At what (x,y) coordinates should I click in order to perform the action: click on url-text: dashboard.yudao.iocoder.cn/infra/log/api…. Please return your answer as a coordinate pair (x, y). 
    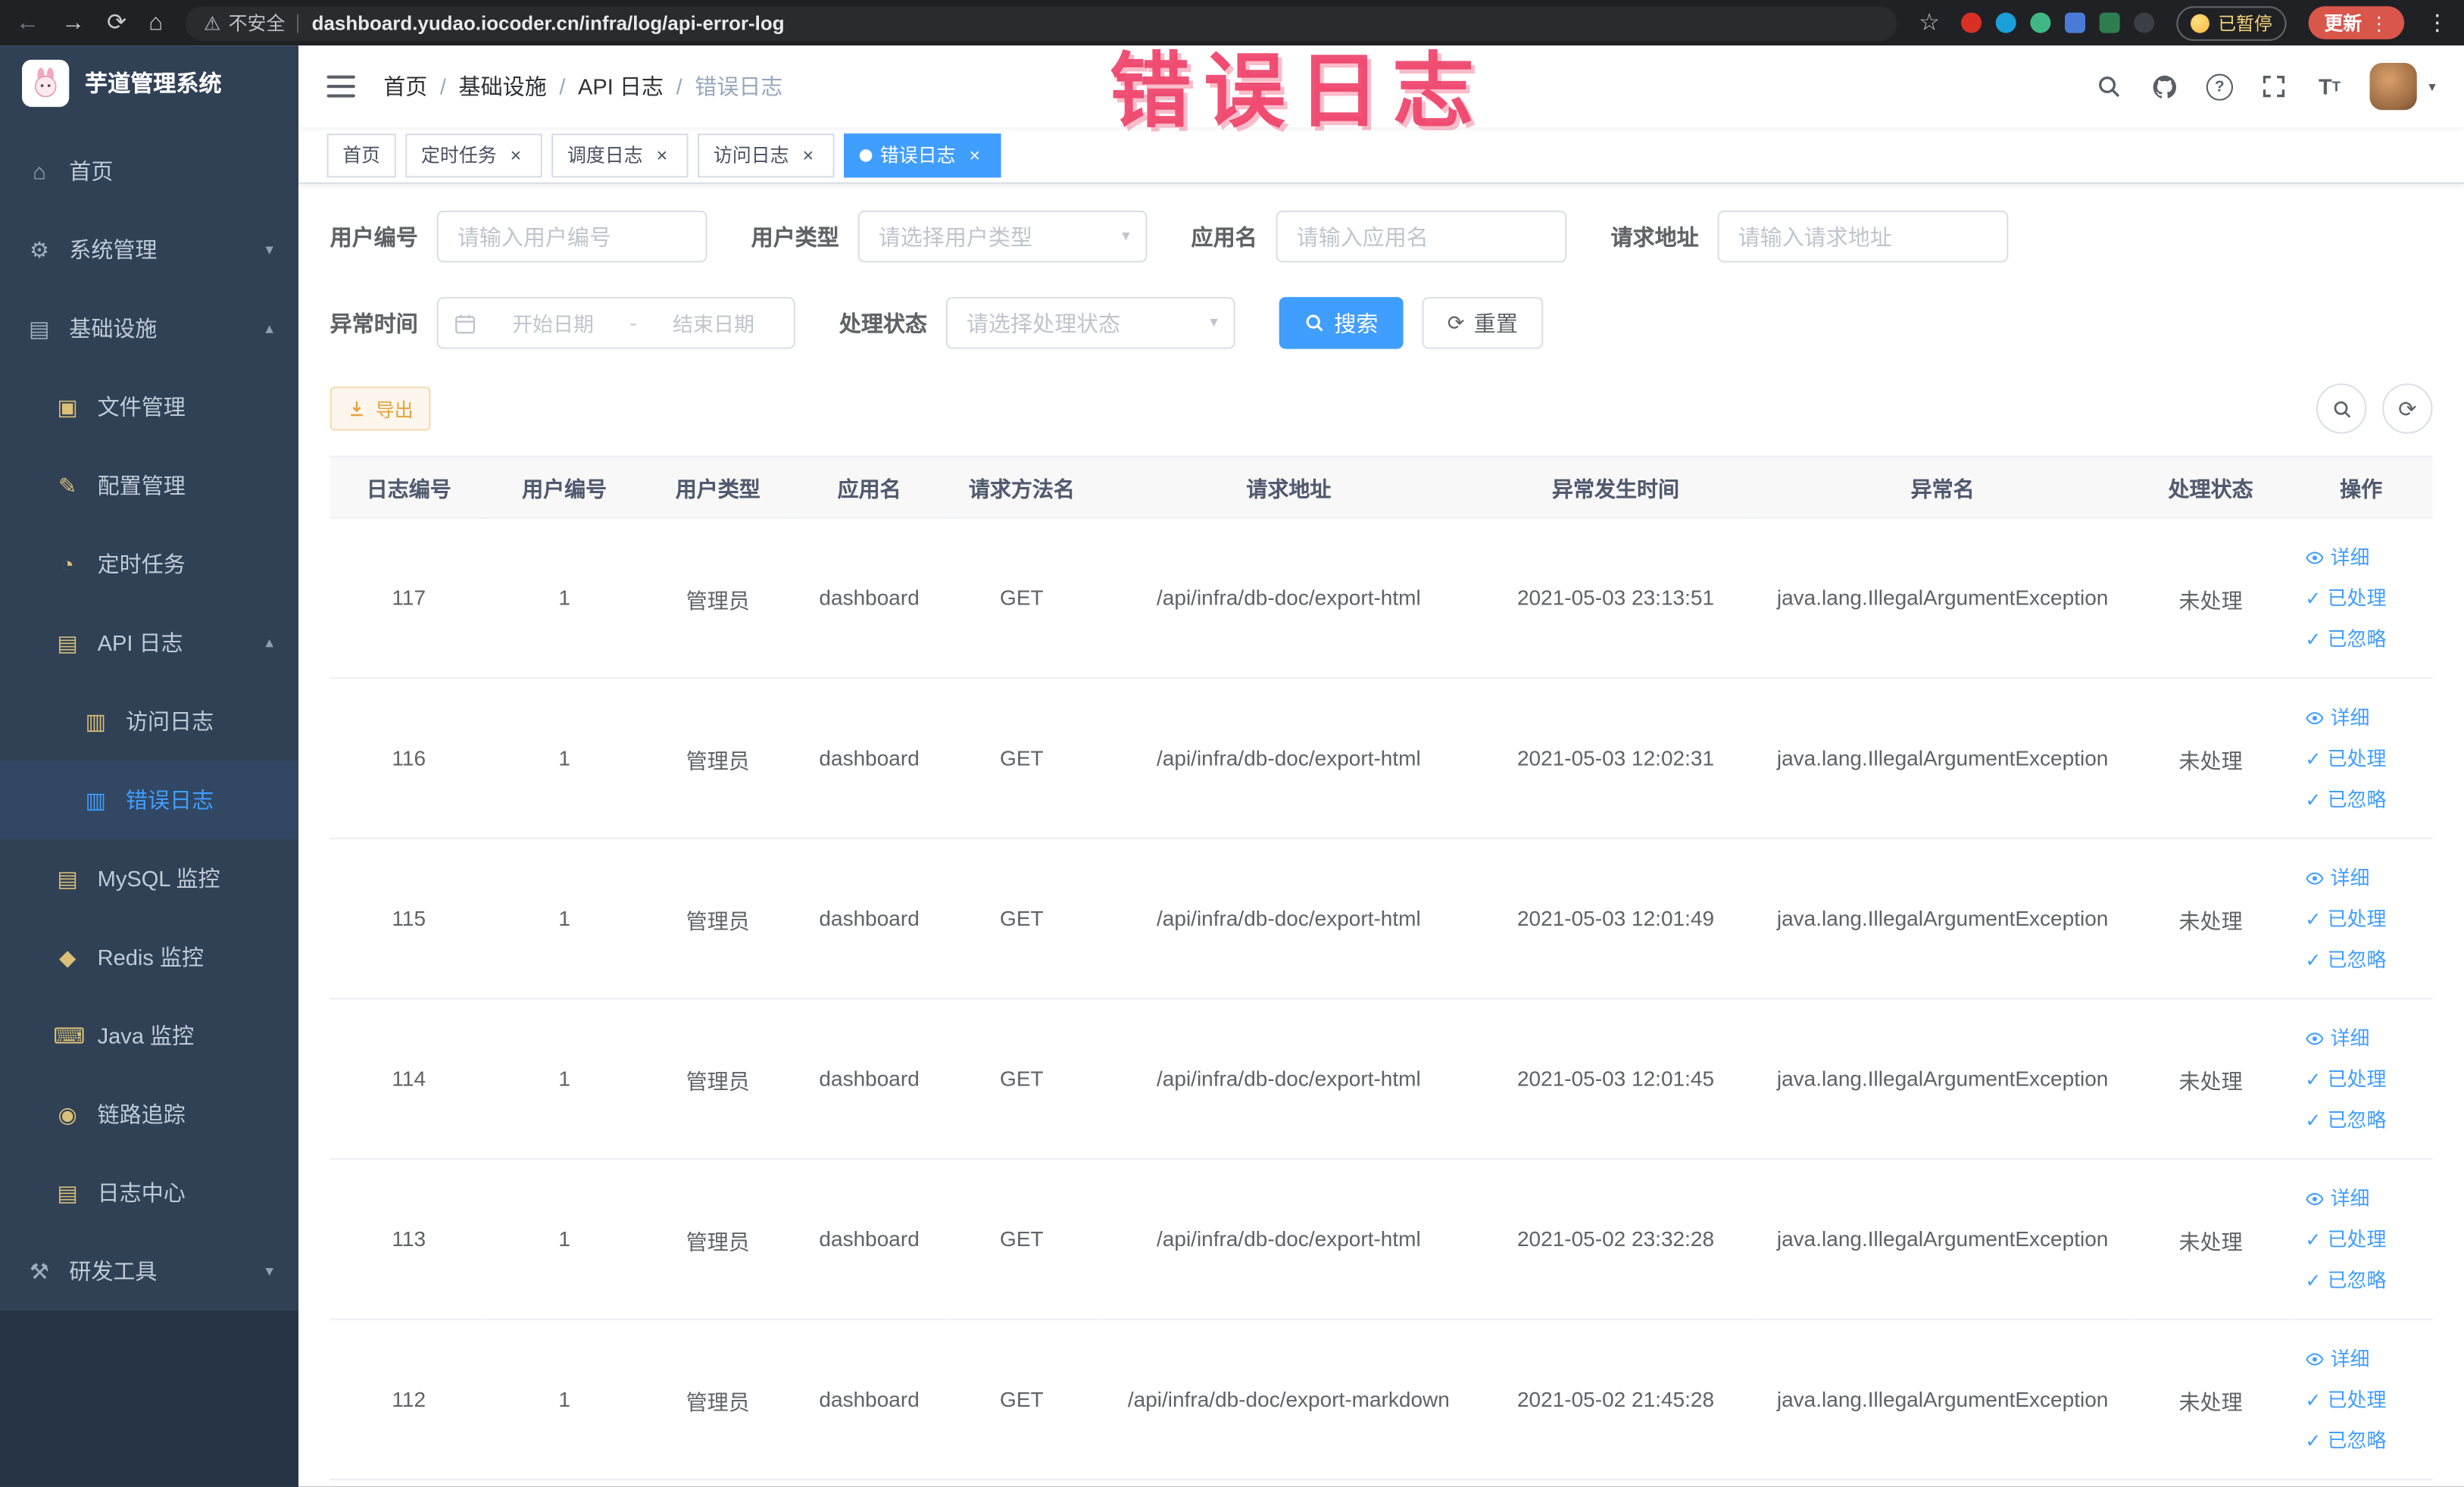
    Looking at the image, I should click on (548, 23).